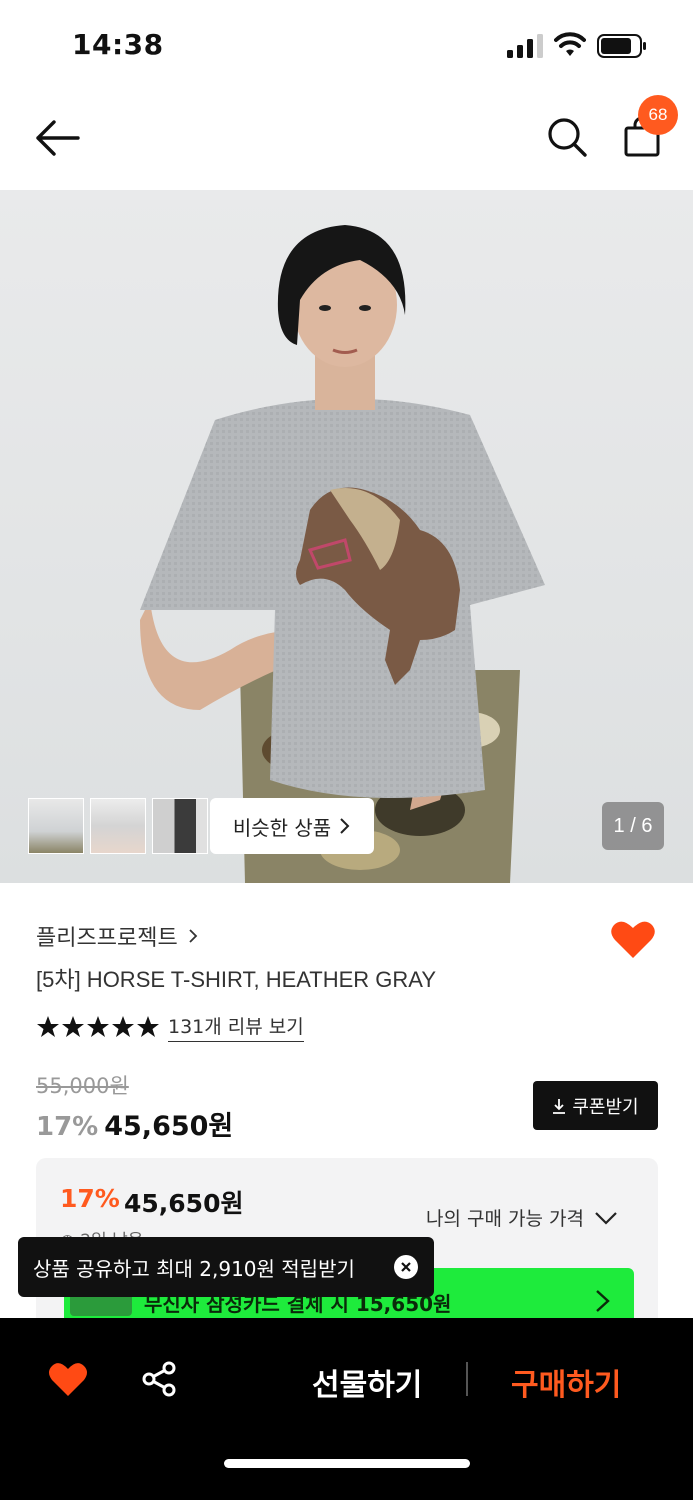 Image resolution: width=693 pixels, height=1500 pixels. I want to click on my-price-value: 45,650원, so click(184, 1203).